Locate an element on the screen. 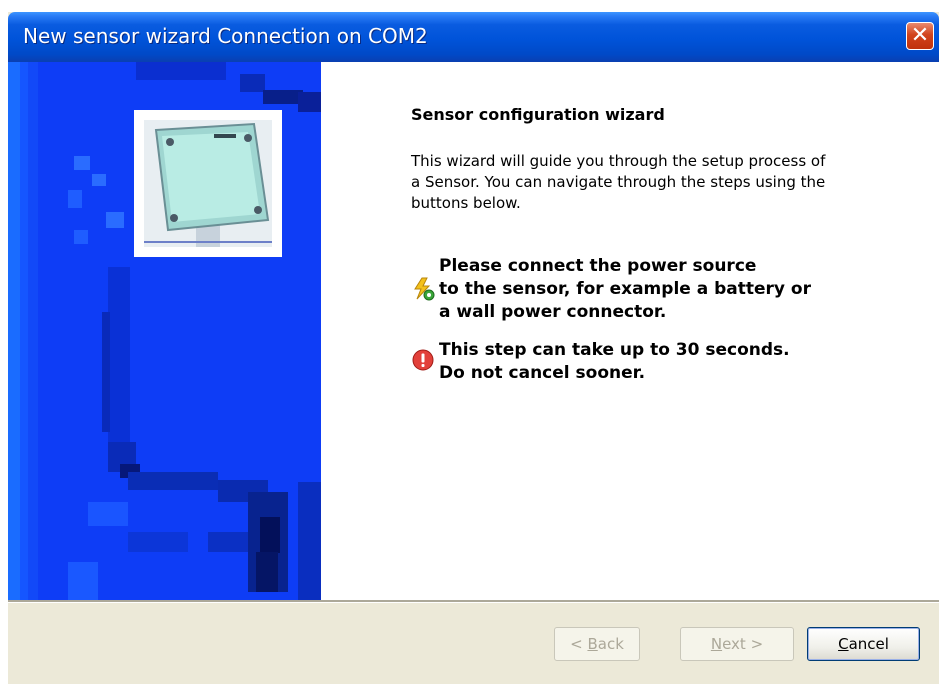  close-button: ✕ is located at coordinates (920, 36).